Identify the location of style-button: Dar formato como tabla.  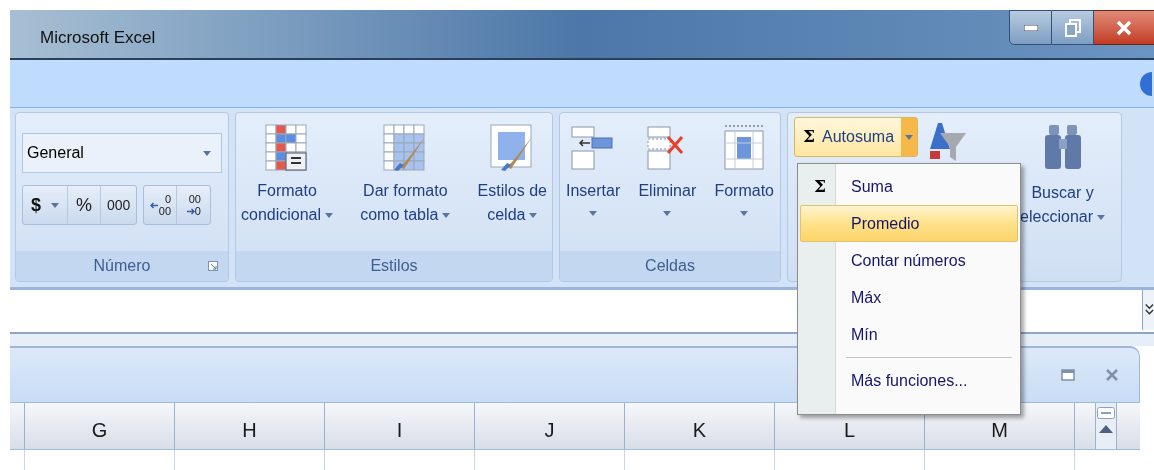
(405, 175).